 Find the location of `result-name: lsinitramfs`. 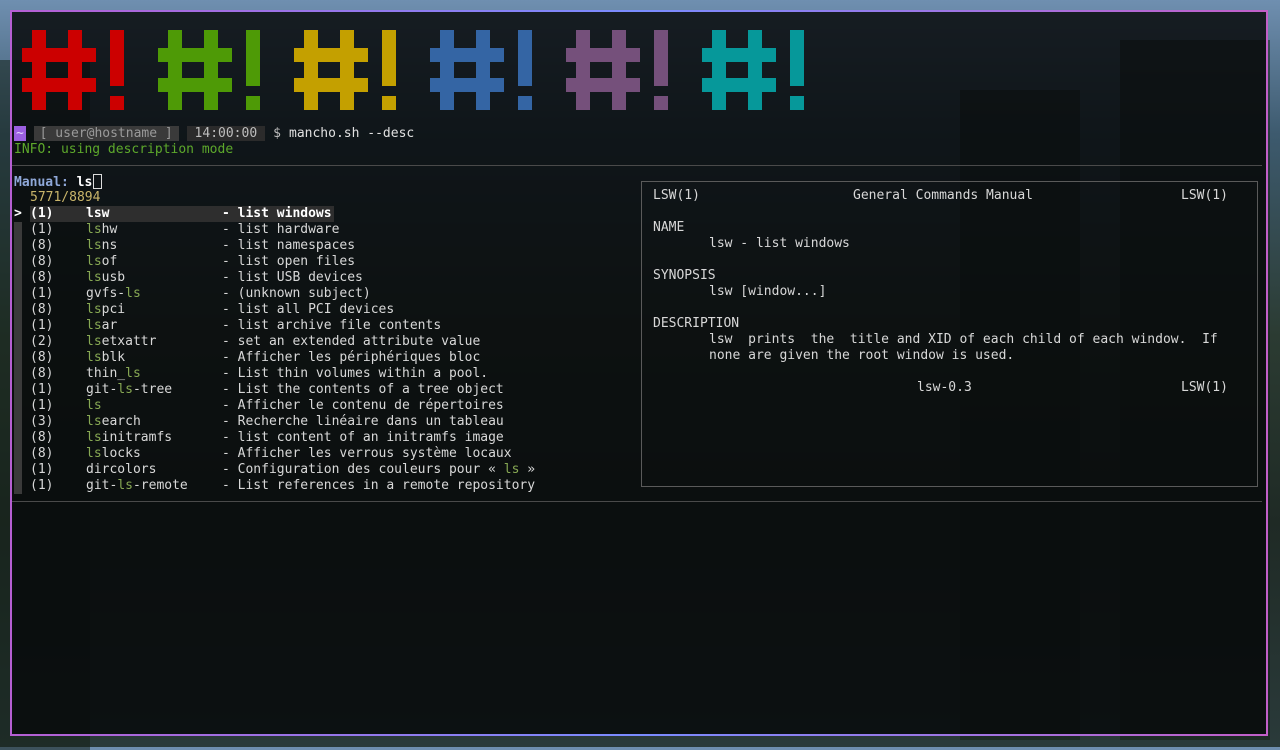

result-name: lsinitramfs is located at coordinates (129, 438).